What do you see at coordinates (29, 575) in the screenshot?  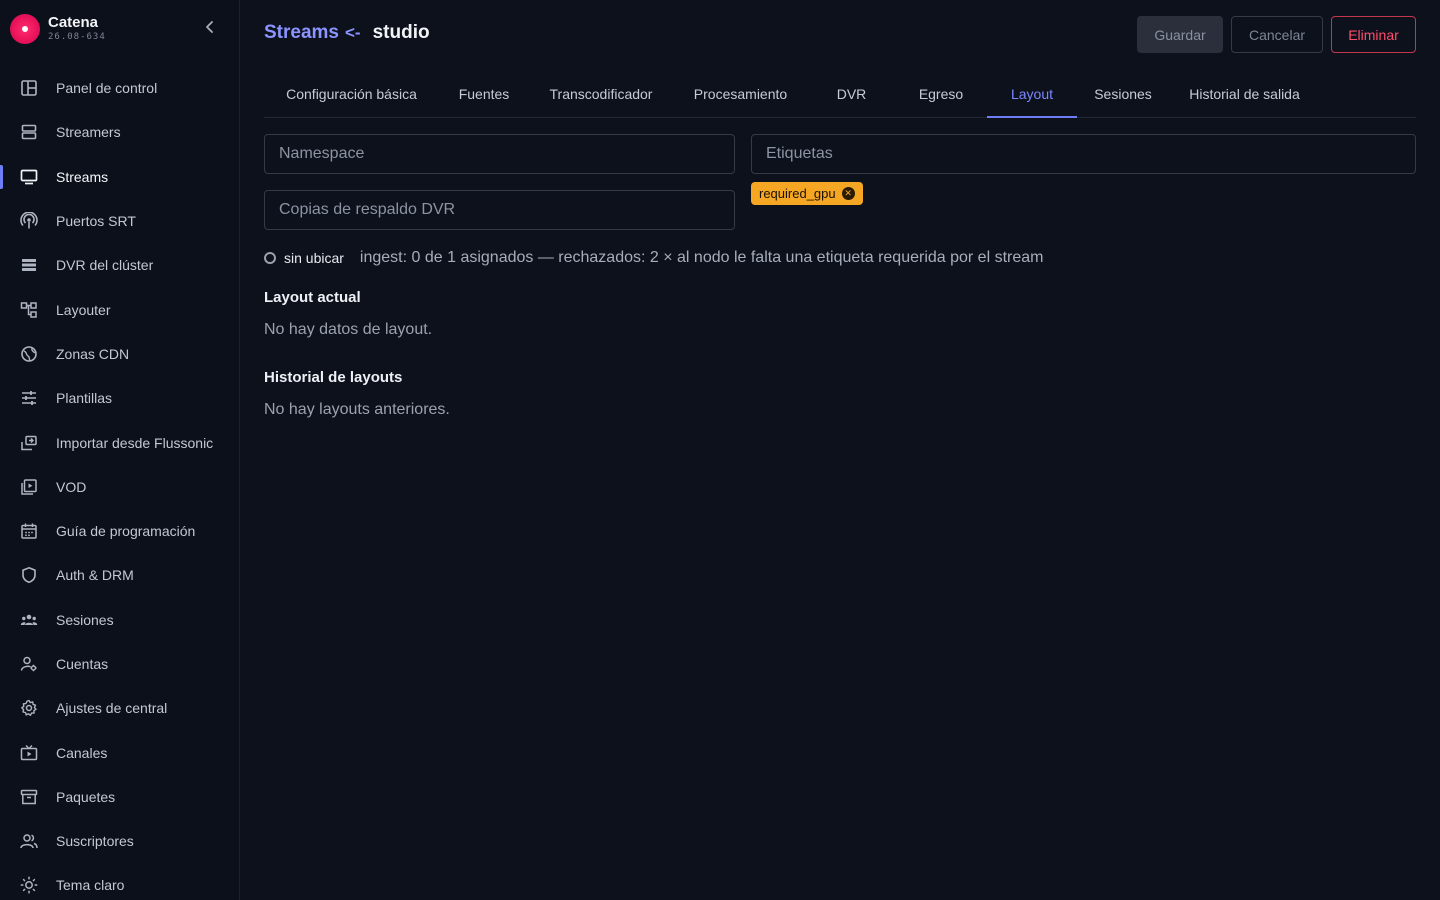 I see `shield-icon` at bounding box center [29, 575].